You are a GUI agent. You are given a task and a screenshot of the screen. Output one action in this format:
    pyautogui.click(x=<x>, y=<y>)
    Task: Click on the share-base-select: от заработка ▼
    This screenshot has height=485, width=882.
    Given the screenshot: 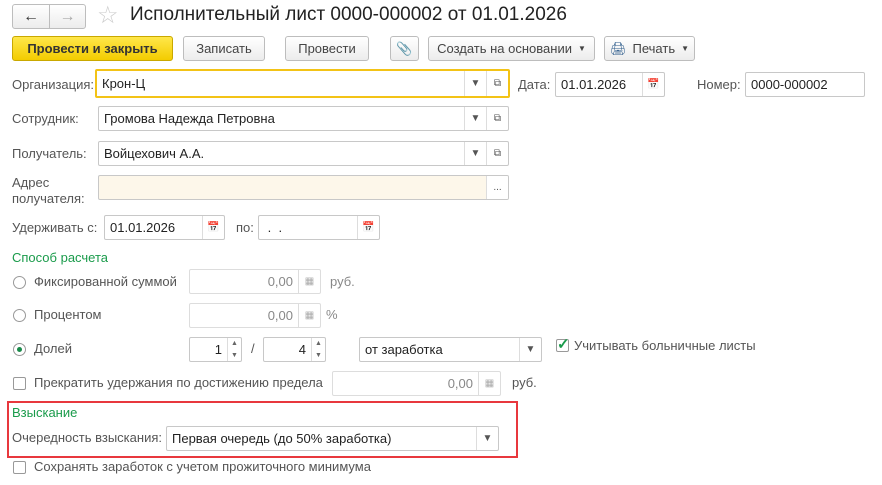 What is the action you would take?
    pyautogui.click(x=450, y=349)
    